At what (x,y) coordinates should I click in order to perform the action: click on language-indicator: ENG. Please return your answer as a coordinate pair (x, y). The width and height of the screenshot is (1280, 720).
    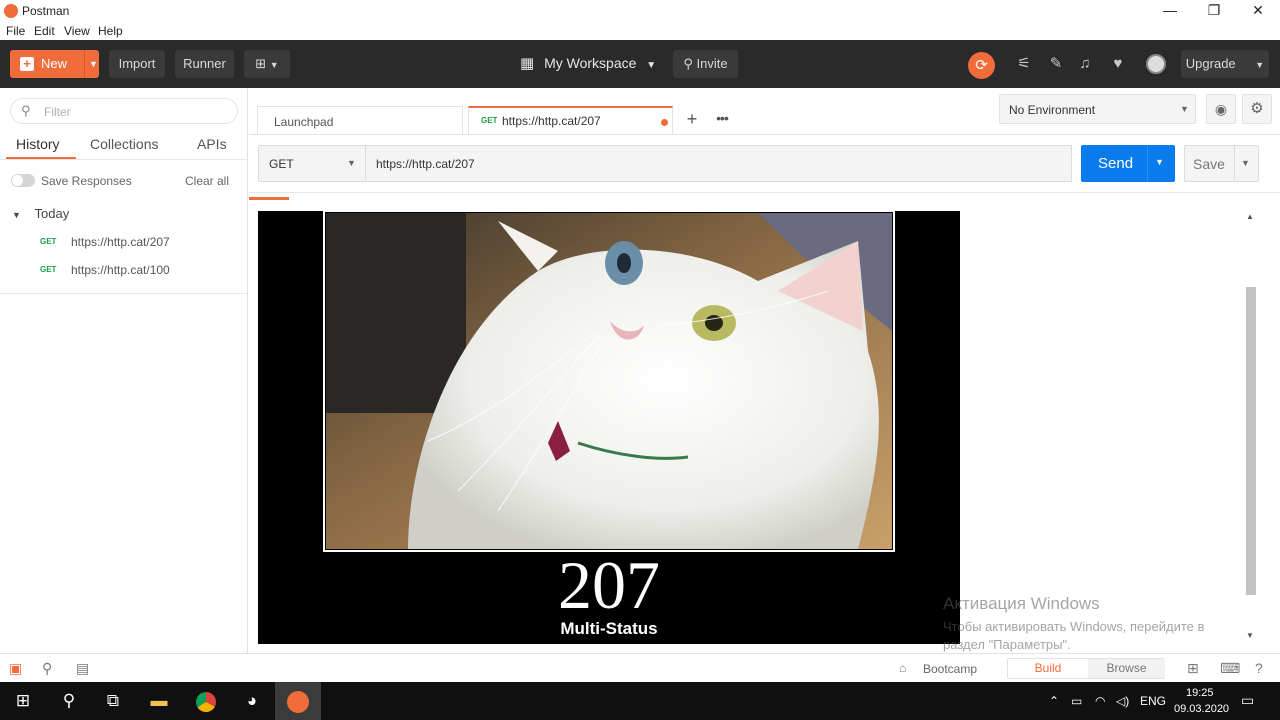
    Looking at the image, I should click on (1153, 701).